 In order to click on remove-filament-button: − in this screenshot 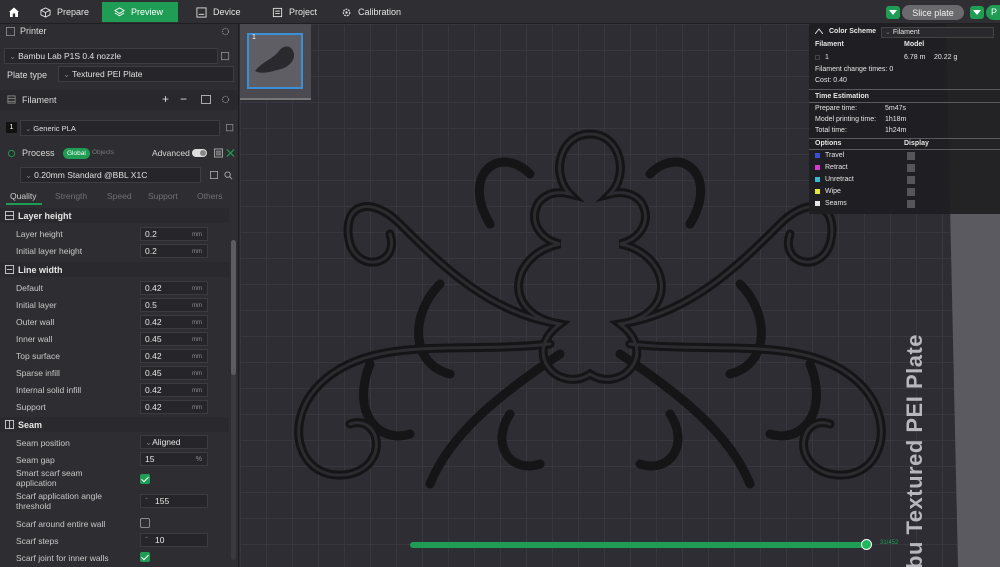, I will do `click(183, 99)`.